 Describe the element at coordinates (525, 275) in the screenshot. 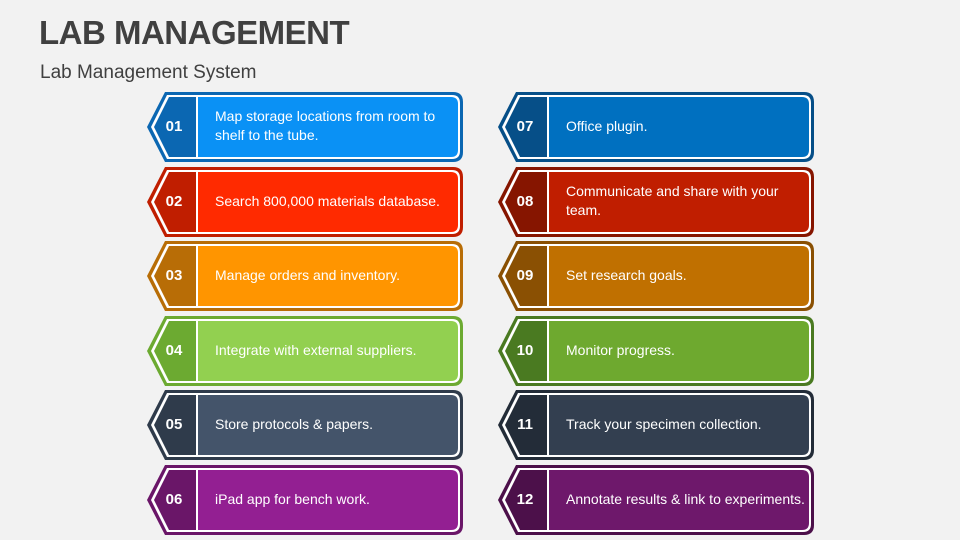

I see `item-number: 09` at that location.